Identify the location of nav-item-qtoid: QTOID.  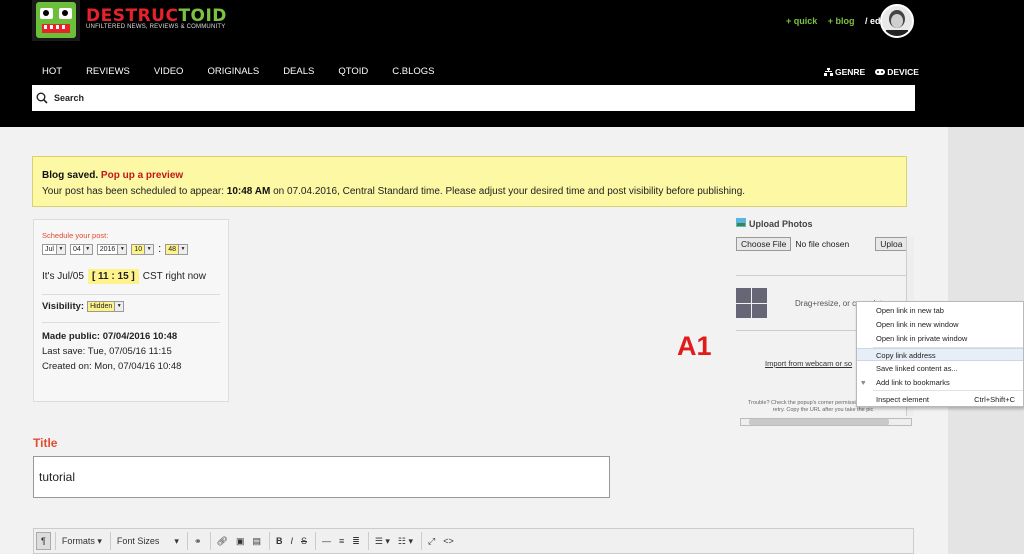
(353, 71).